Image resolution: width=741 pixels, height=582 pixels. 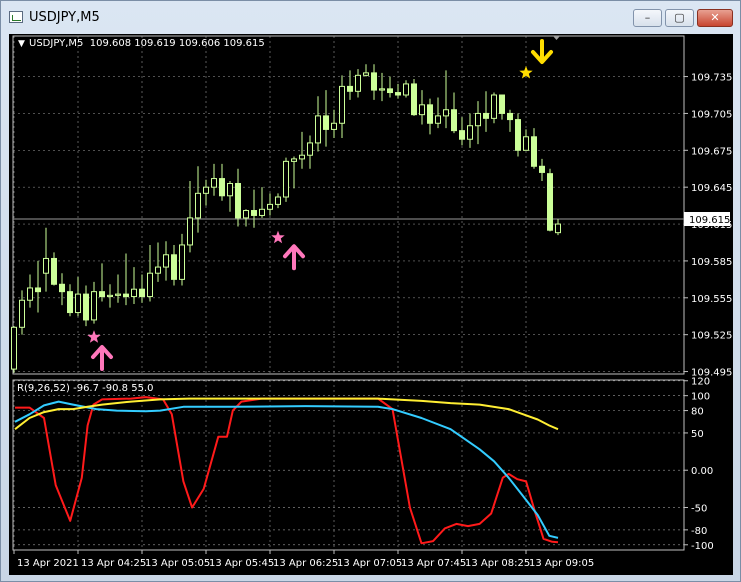 What do you see at coordinates (370, 17) in the screenshot?
I see `title-bar: USDJPY,M5 – ▢ ✕` at bounding box center [370, 17].